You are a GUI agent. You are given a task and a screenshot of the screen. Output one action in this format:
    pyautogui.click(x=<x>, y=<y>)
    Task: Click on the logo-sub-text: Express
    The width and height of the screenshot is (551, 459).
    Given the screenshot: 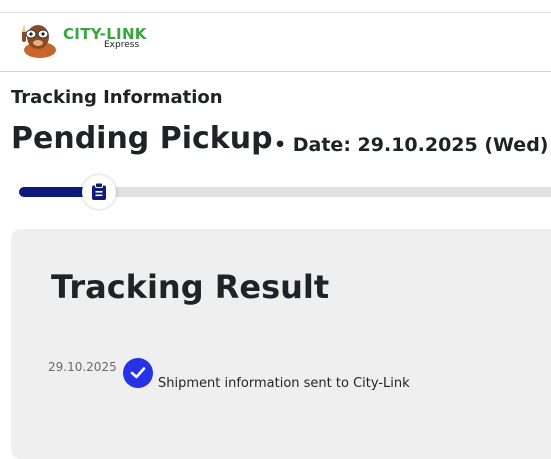 What is the action you would take?
    pyautogui.click(x=122, y=45)
    